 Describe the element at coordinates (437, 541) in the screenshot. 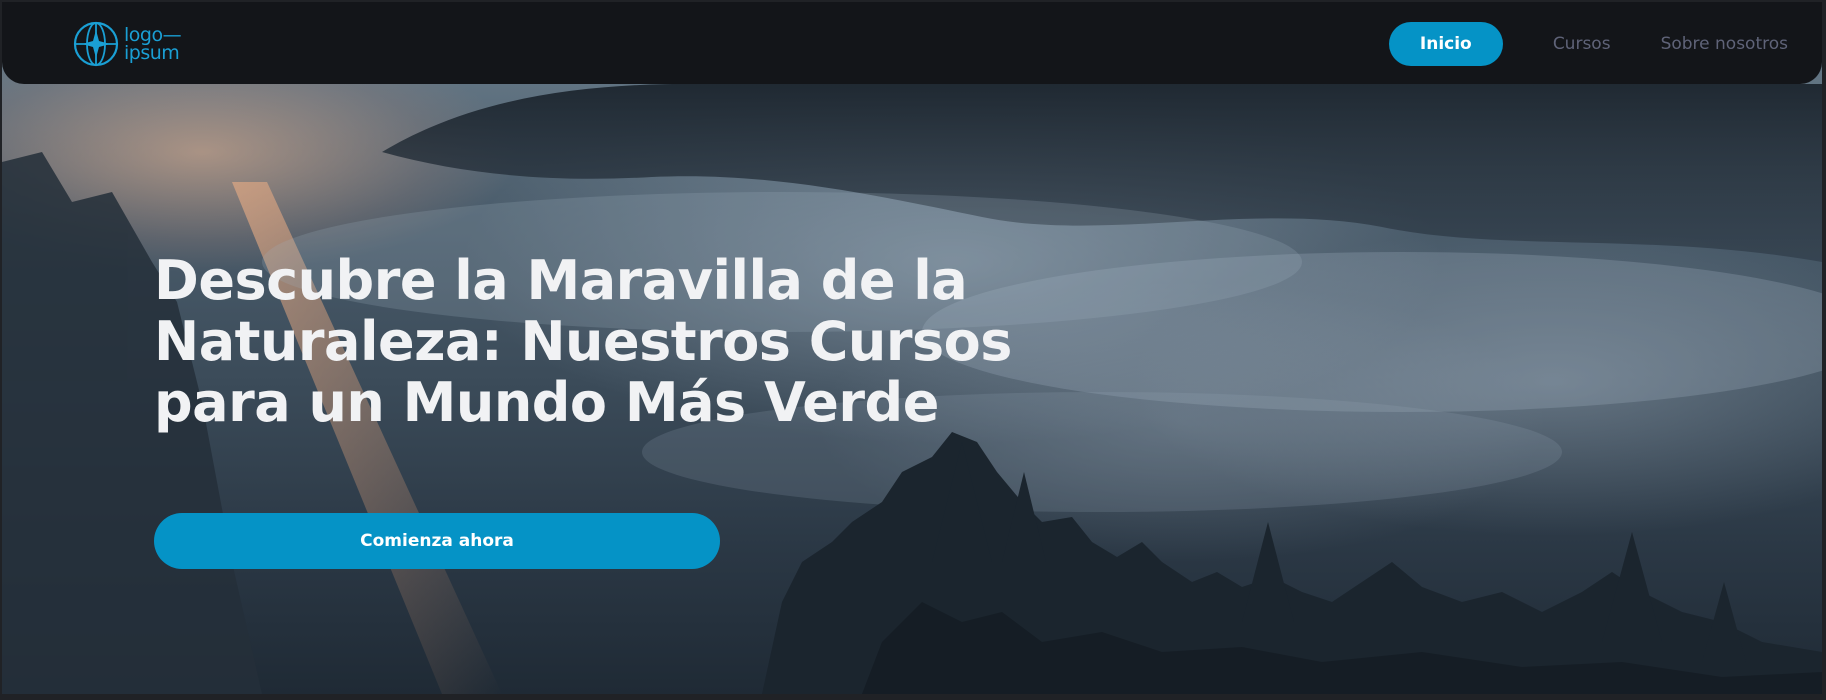

I see `start-now-button: Comienza ahora` at that location.